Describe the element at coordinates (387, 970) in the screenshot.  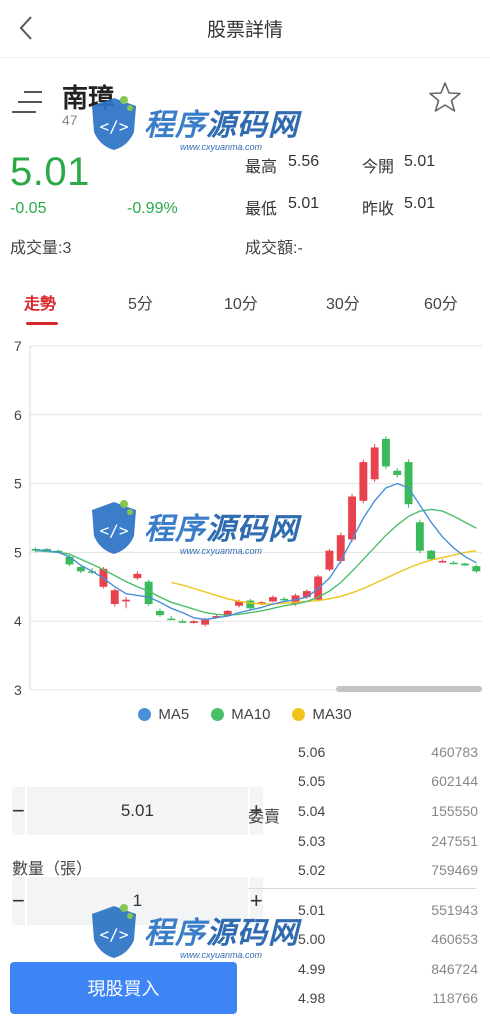
I see `bid-row: 4.99 846724` at that location.